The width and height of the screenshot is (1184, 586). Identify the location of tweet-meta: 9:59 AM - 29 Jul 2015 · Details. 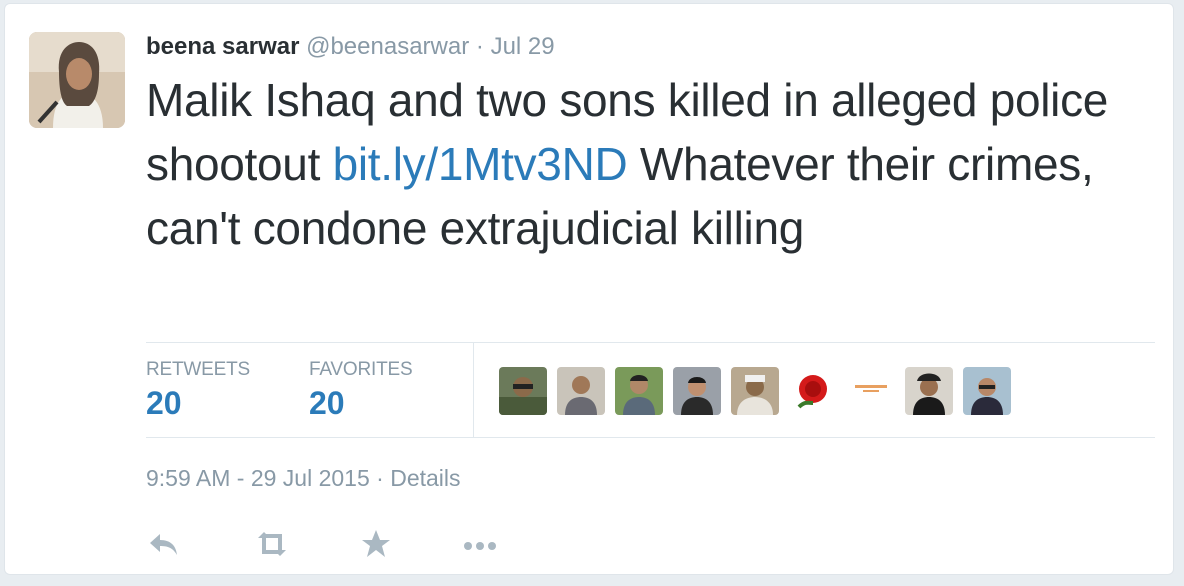
(303, 478).